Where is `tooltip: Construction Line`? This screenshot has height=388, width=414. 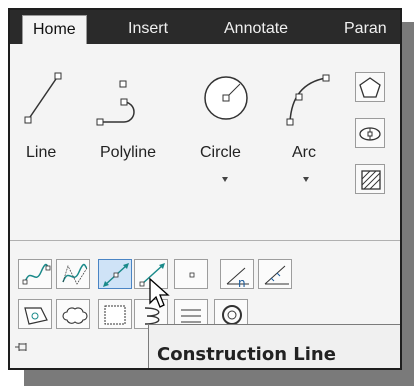 tooltip: Construction Line is located at coordinates (274, 346).